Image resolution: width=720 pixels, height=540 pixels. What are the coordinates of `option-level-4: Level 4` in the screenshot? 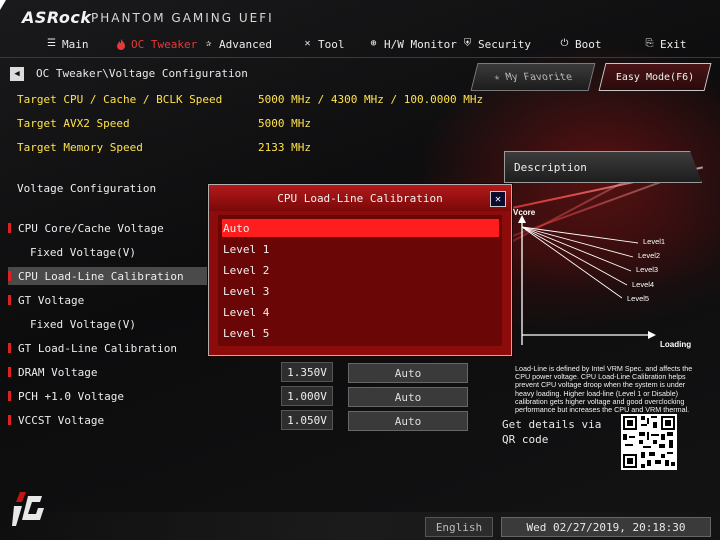 It's located at (360, 312).